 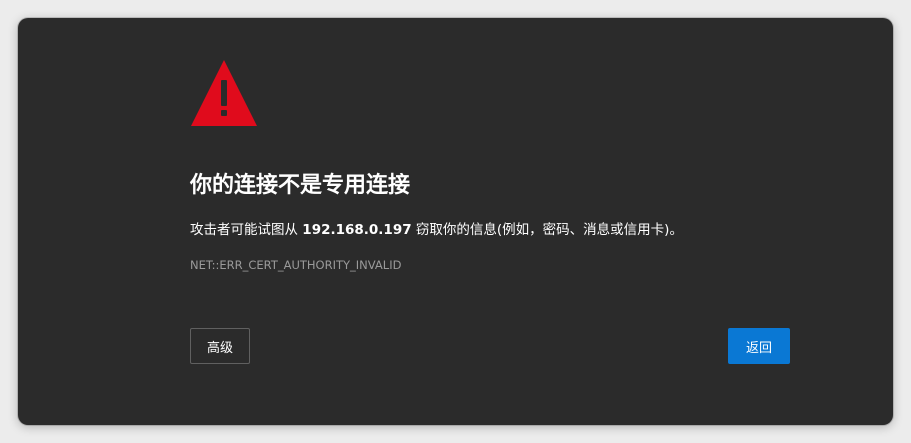 What do you see at coordinates (547, 230) in the screenshot?
I see `message-suffix: 窃取你的信息(例如，密码、消息或信用卡)。` at bounding box center [547, 230].